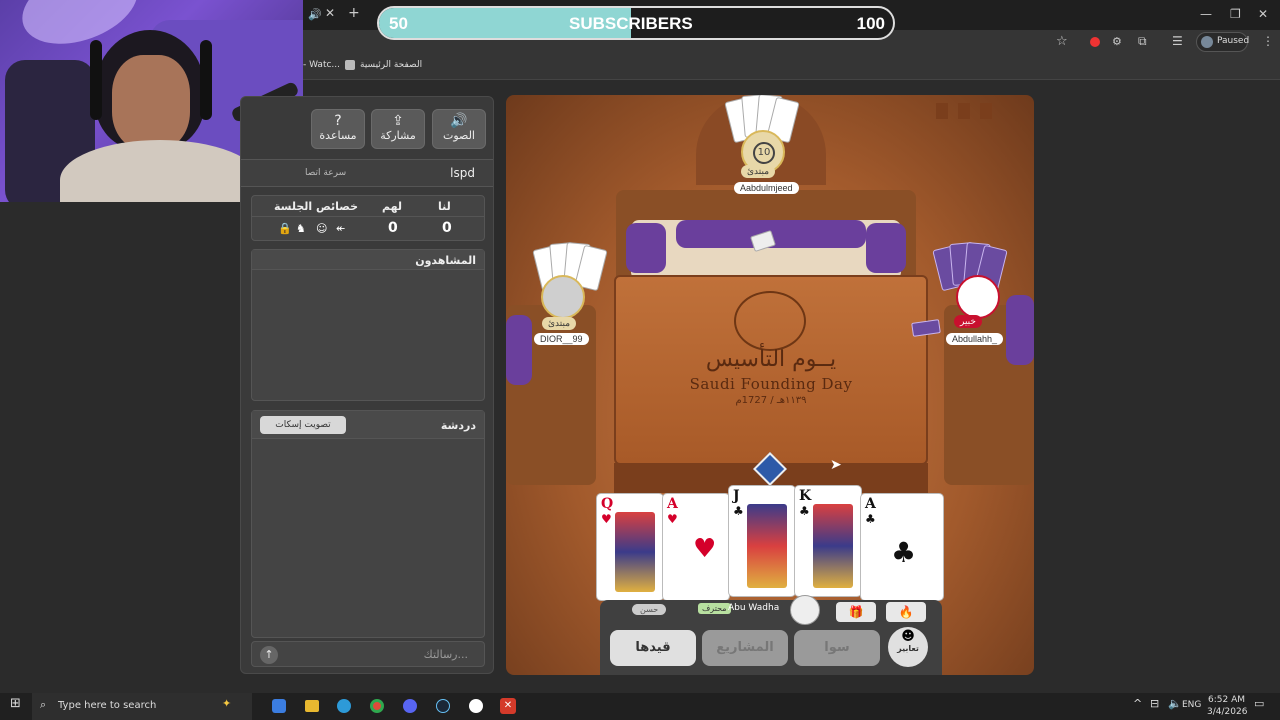  Describe the element at coordinates (908, 647) in the screenshot. I see `emotes-button: ☻ تعابير` at that location.